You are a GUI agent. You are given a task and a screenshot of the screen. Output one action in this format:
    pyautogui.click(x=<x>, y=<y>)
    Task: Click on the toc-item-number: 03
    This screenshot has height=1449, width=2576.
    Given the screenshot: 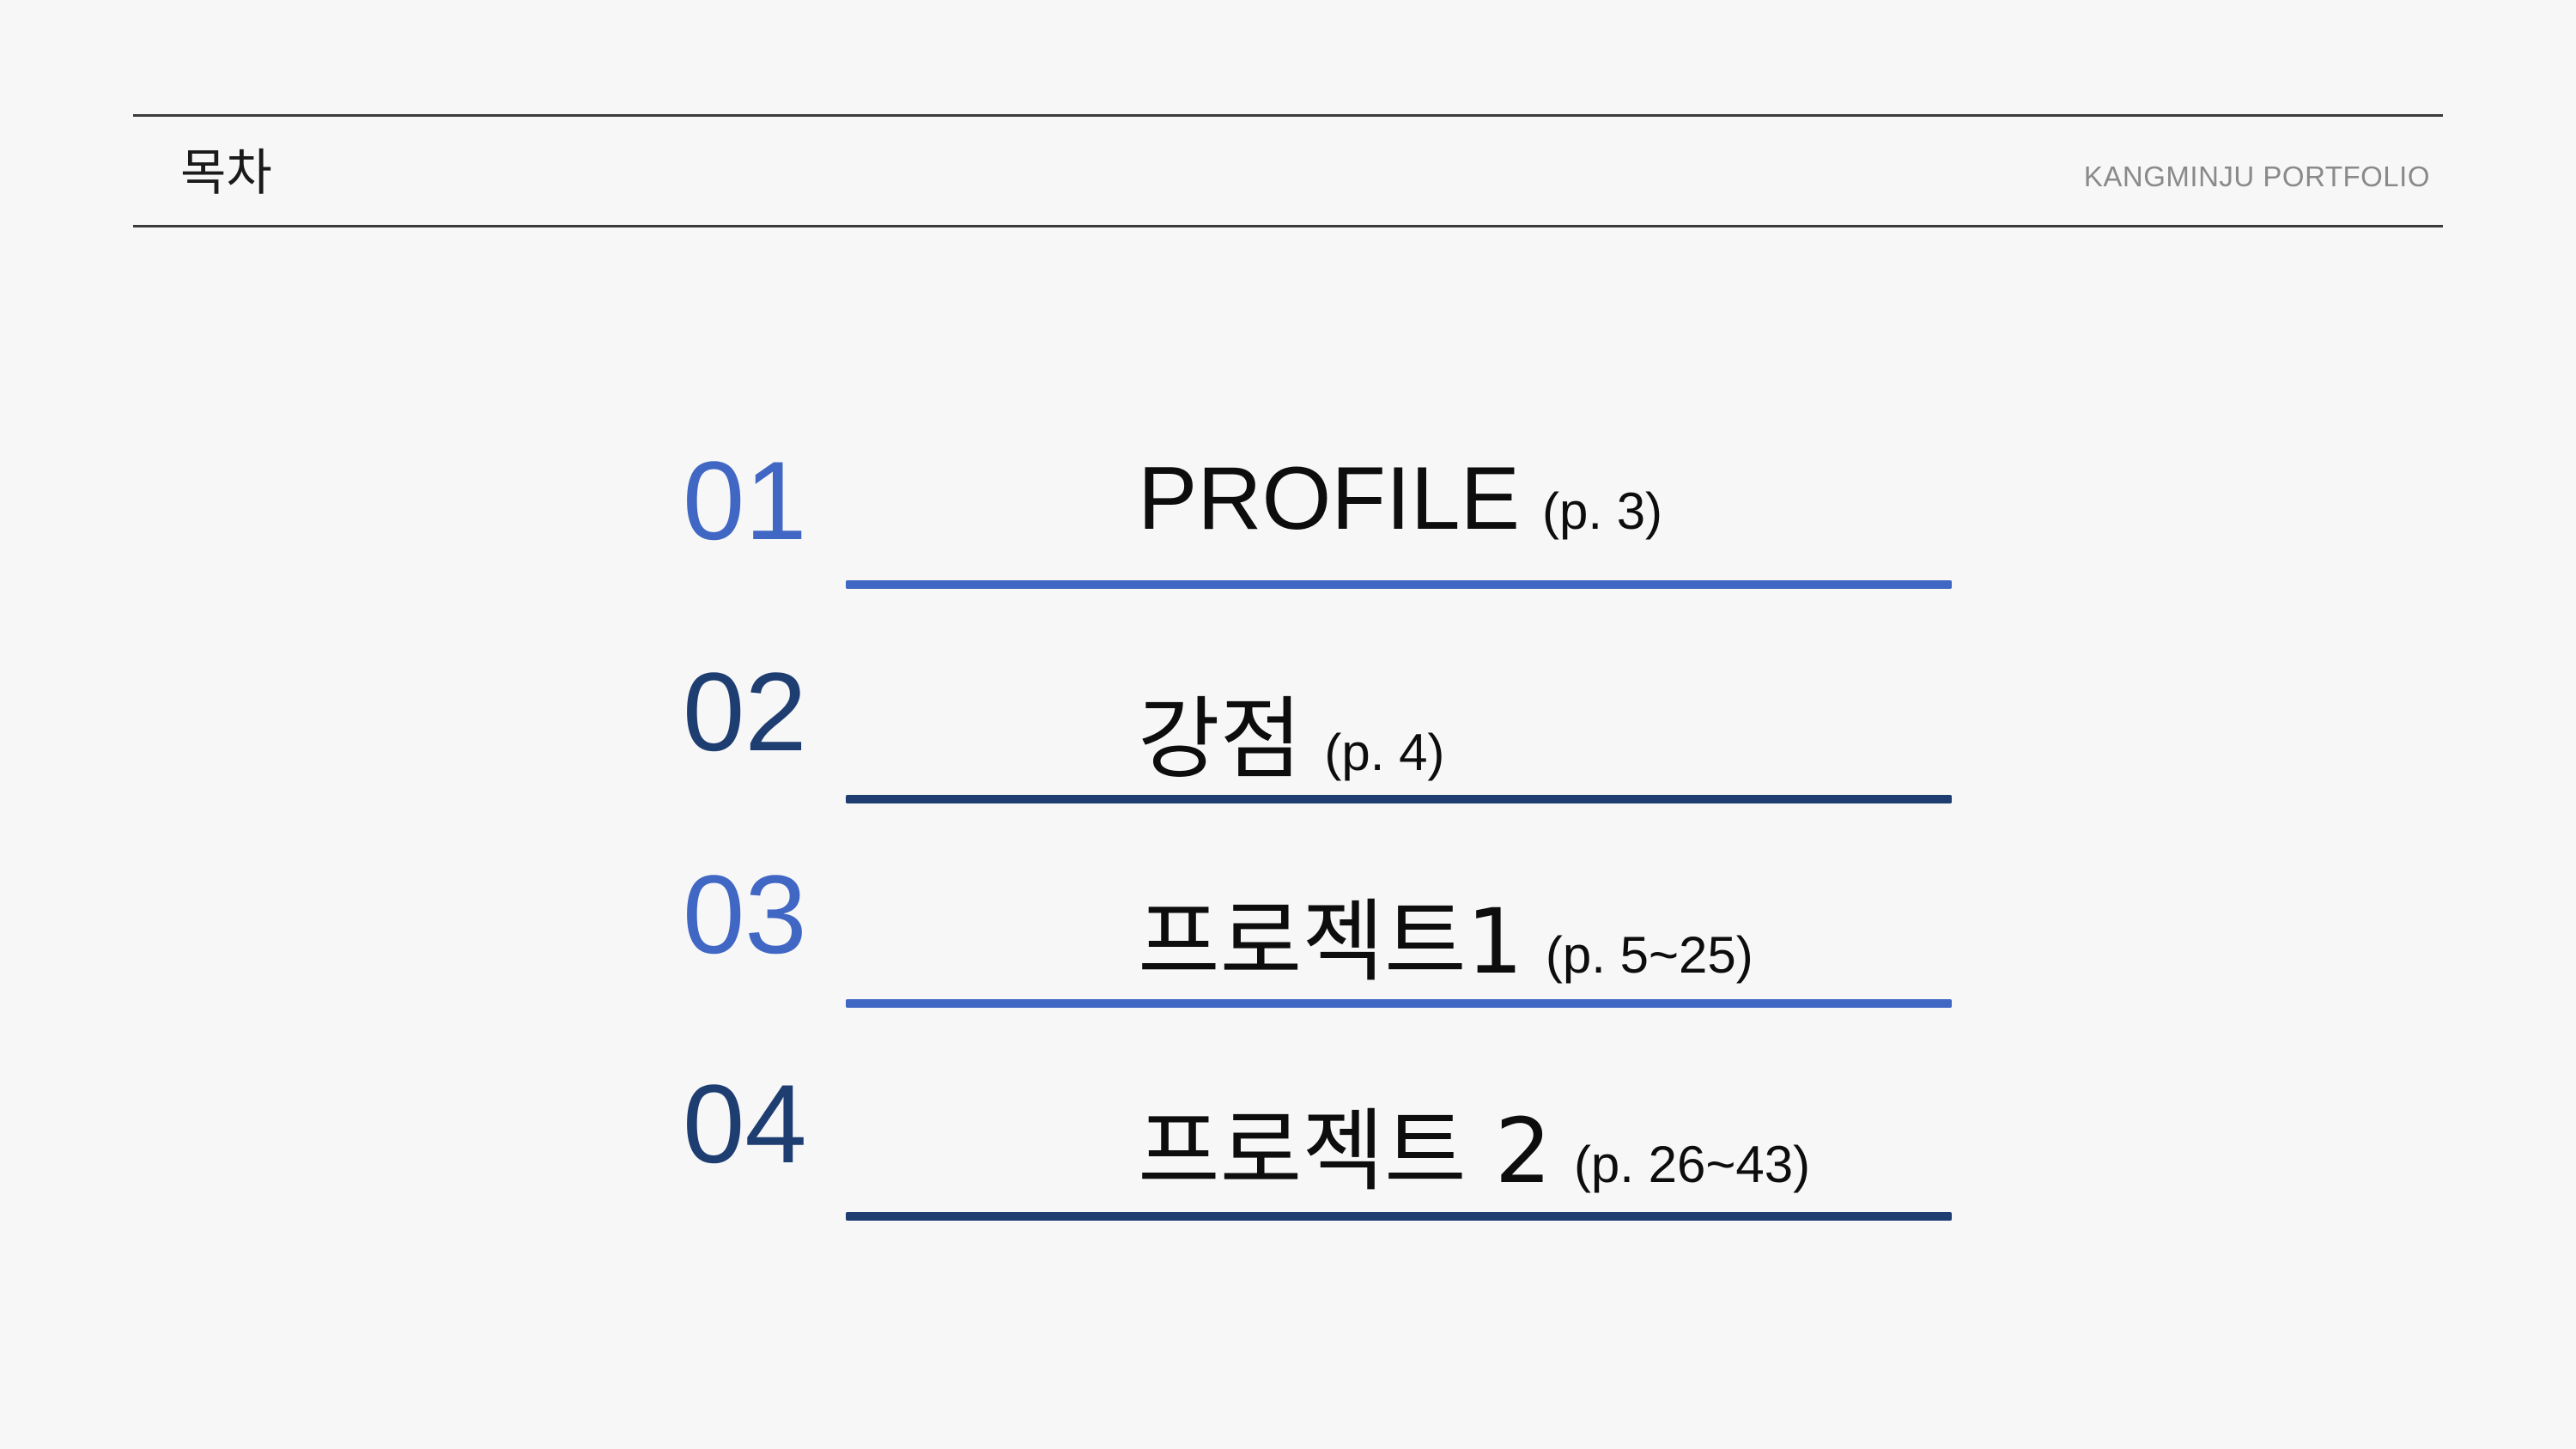 What is the action you would take?
    pyautogui.click(x=745, y=914)
    